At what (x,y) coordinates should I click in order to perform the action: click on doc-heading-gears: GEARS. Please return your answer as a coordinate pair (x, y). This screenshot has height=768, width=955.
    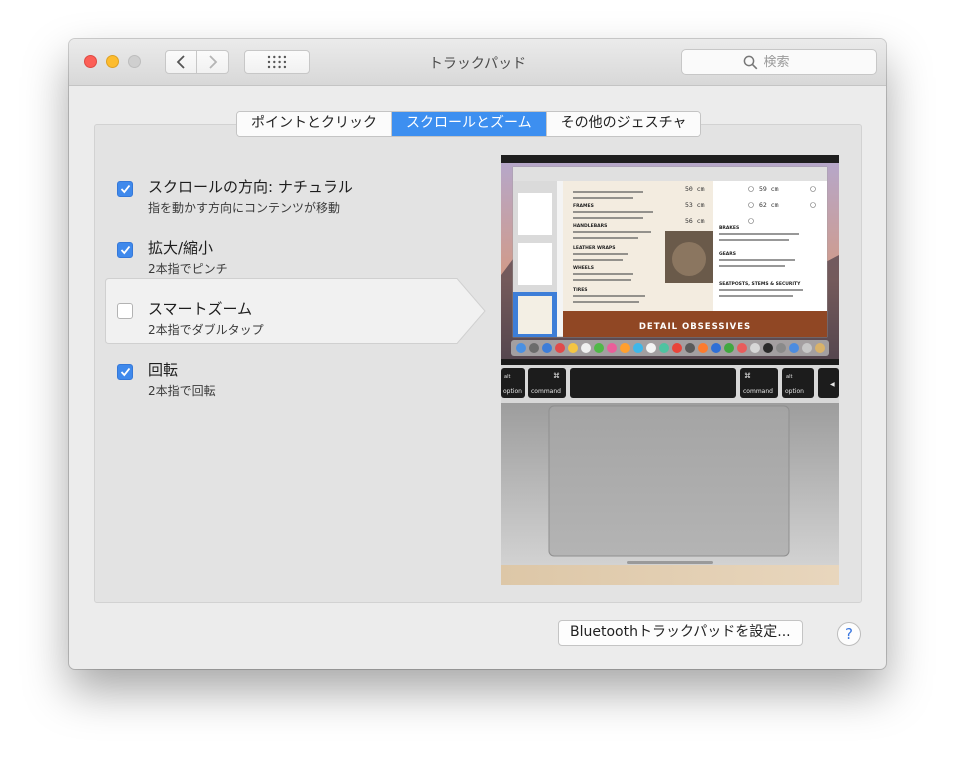
    Looking at the image, I should click on (727, 254).